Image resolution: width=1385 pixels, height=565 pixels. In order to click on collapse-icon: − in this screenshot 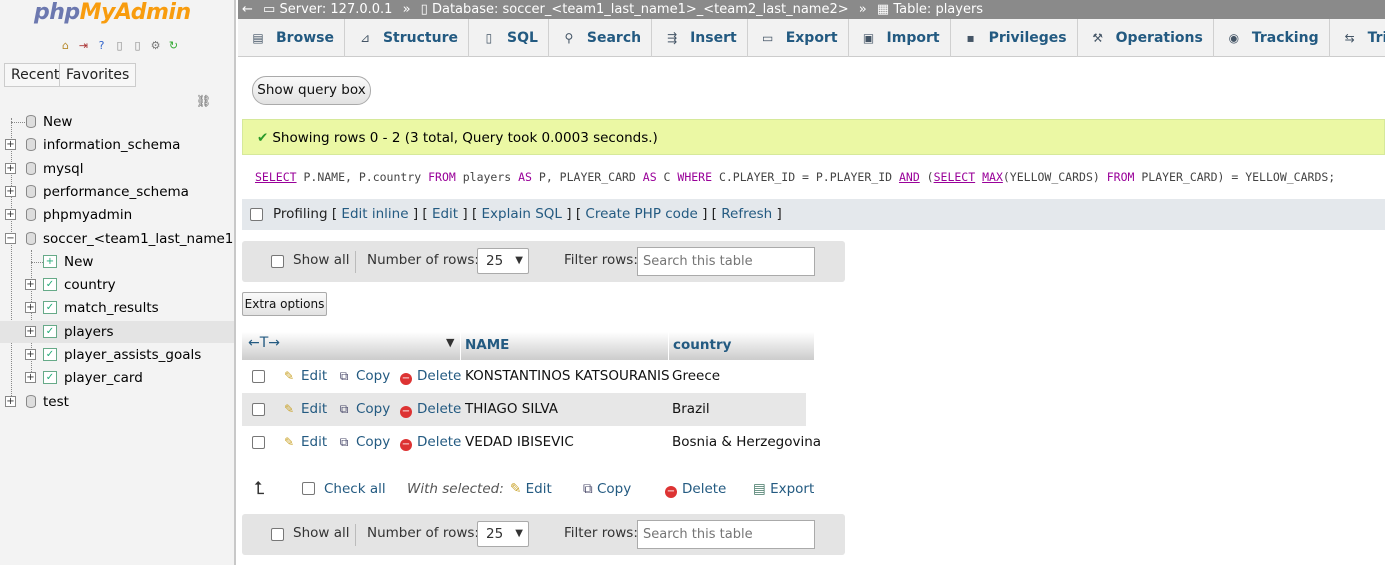, I will do `click(10, 238)`.